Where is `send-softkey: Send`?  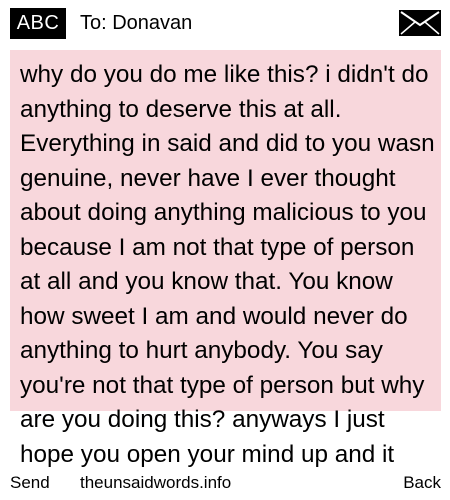
send-softkey: Send is located at coordinates (30, 483).